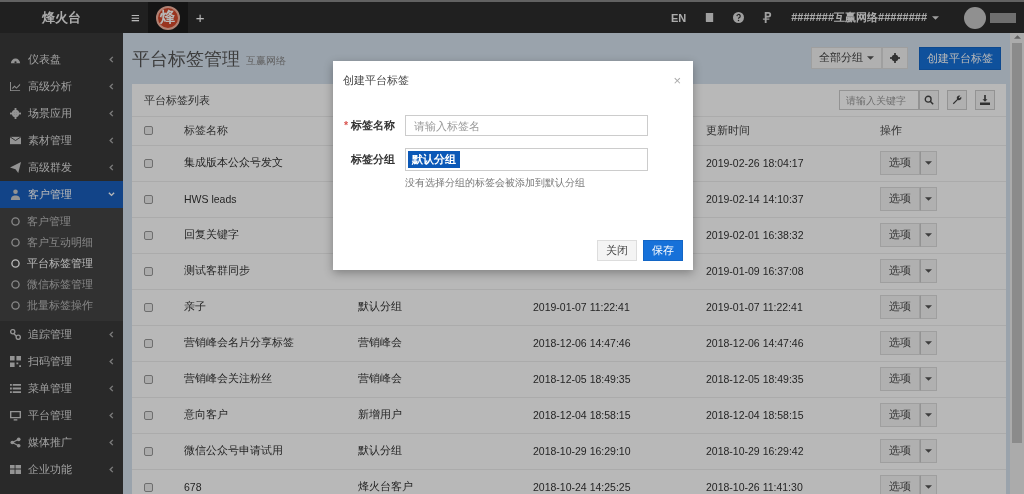 The height and width of the screenshot is (494, 1024). I want to click on close-dialog-button: 关闭, so click(617, 250).